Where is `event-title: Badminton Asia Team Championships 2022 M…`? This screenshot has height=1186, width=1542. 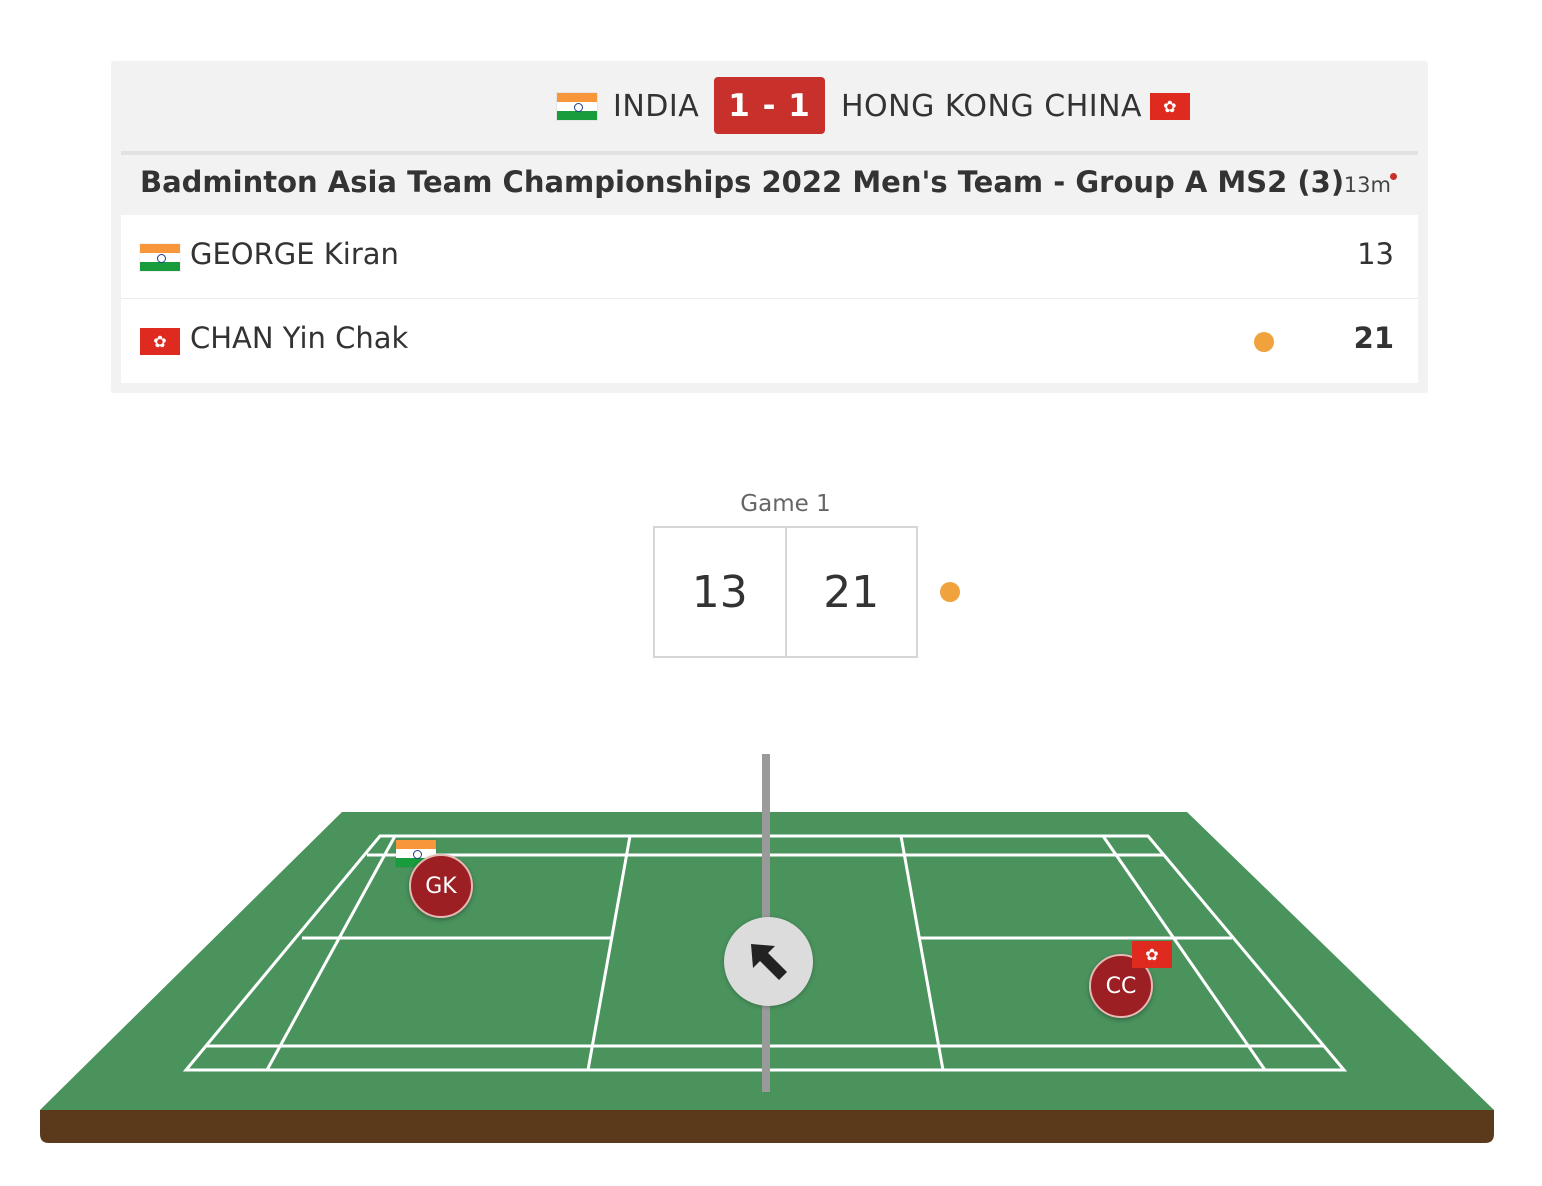
event-title: Badminton Asia Team Championships 2022 M… is located at coordinates (742, 182).